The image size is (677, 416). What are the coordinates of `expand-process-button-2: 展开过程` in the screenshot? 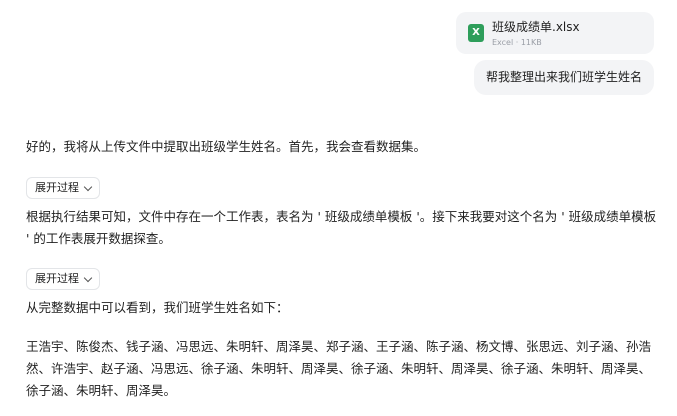 It's located at (63, 279).